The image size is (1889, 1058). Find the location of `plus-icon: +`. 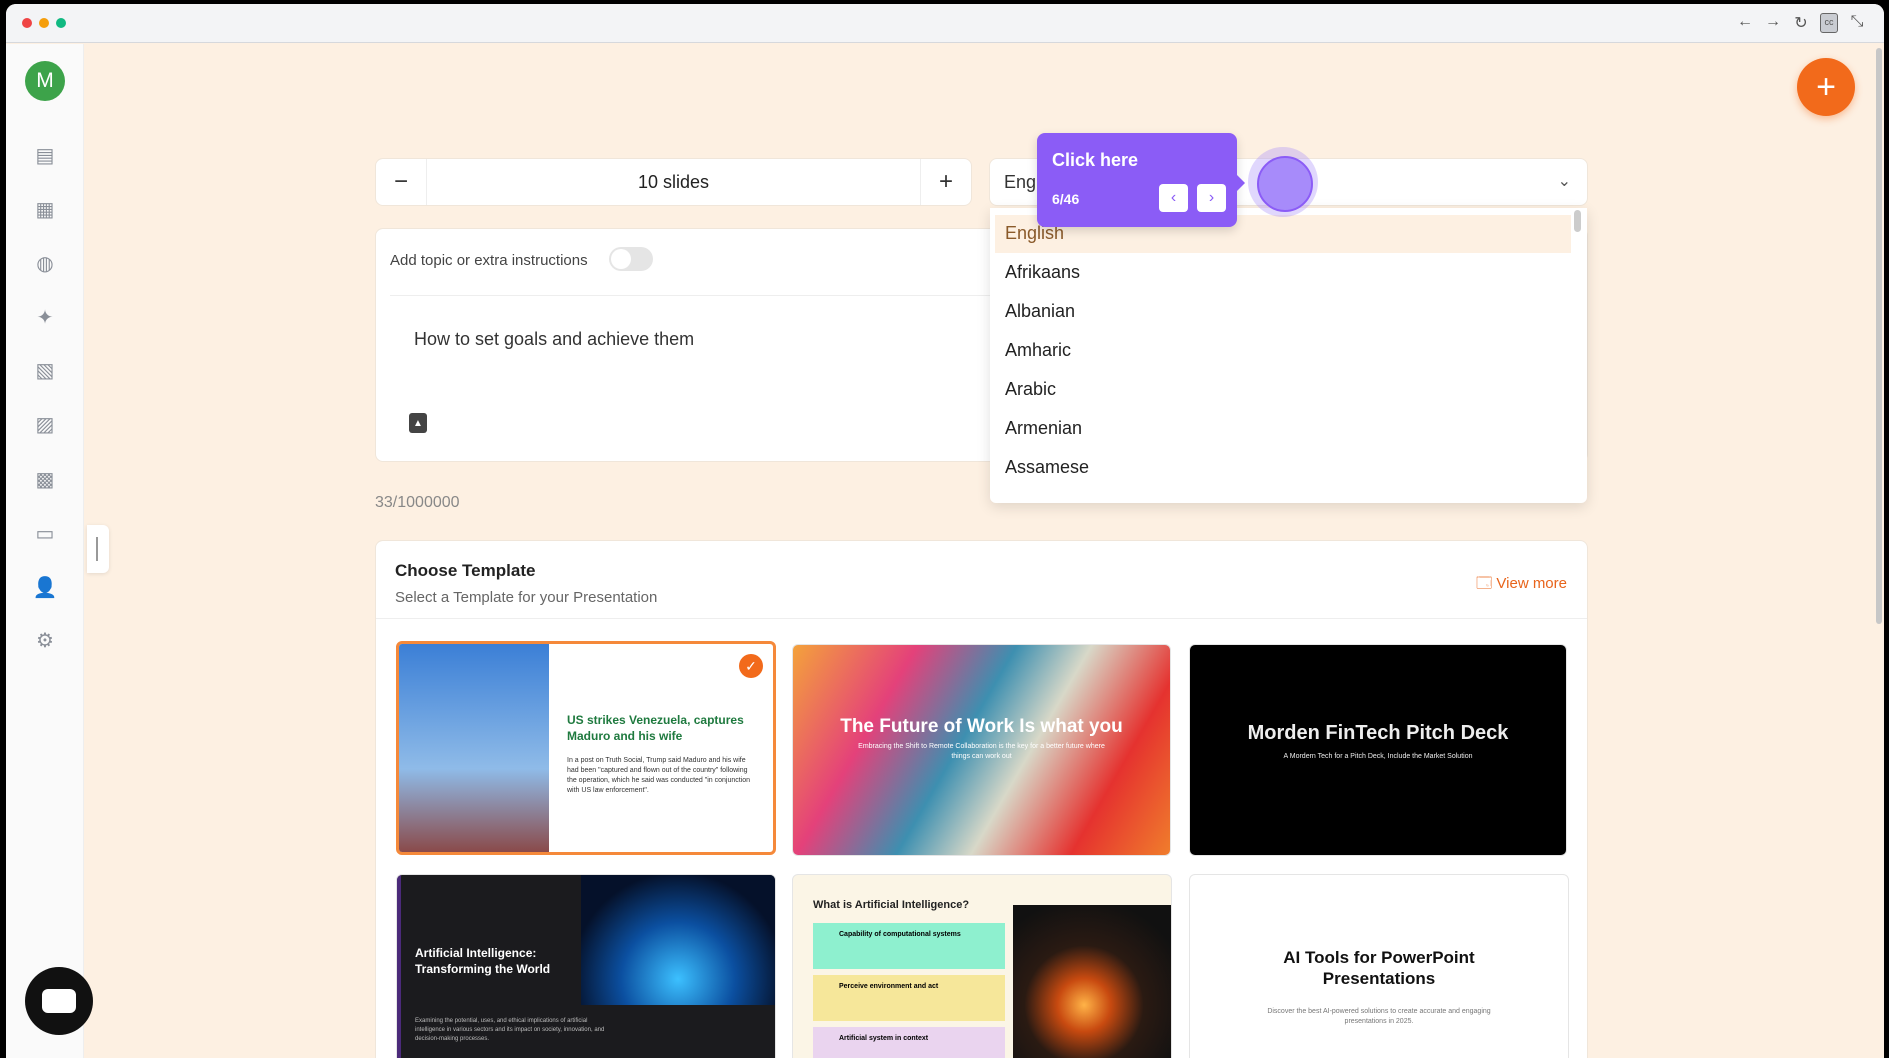

plus-icon: + is located at coordinates (1826, 86).